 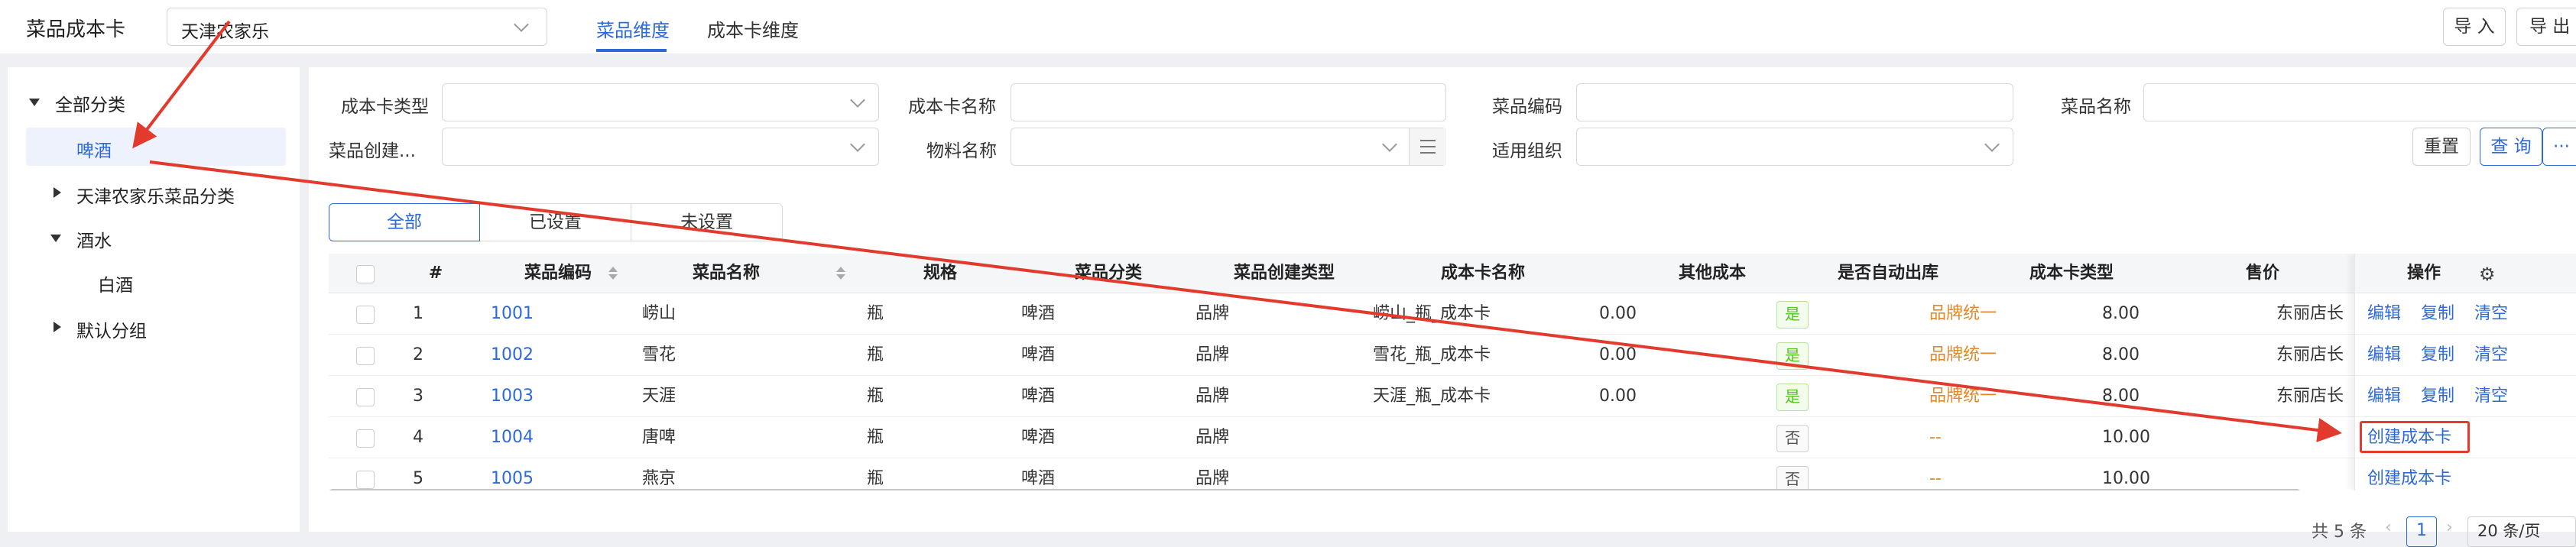 I want to click on material-select, so click(x=1228, y=147).